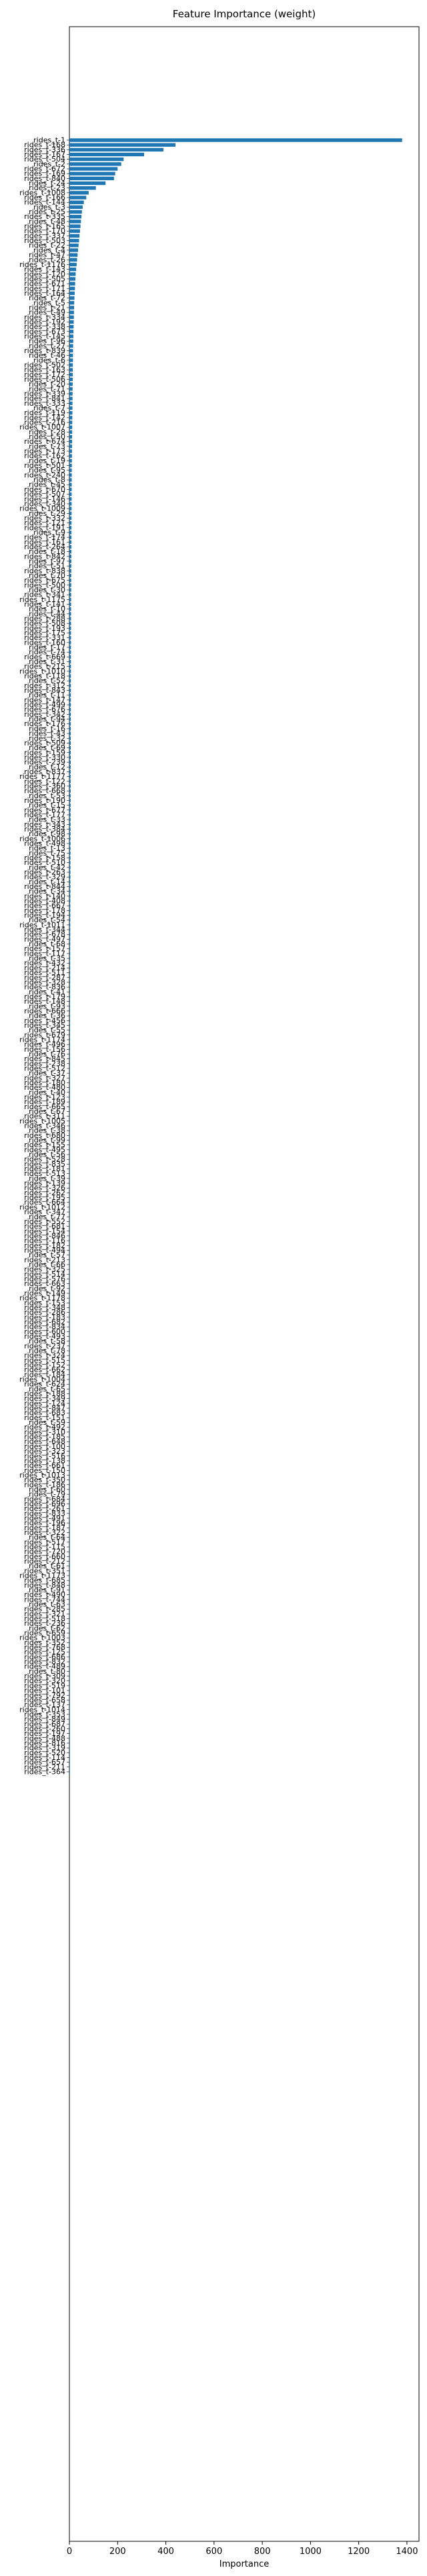 The height and width of the screenshot is (2576, 427). I want to click on x-axis-ticks-group: 0 200 400 600 800 1000 1200 1400, so click(243, 2549).